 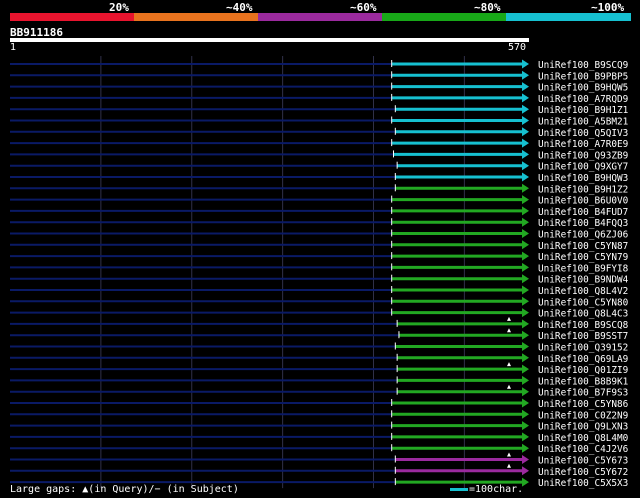 I want to click on hit-label: UniRef100_A7R0E9, so click(x=583, y=144).